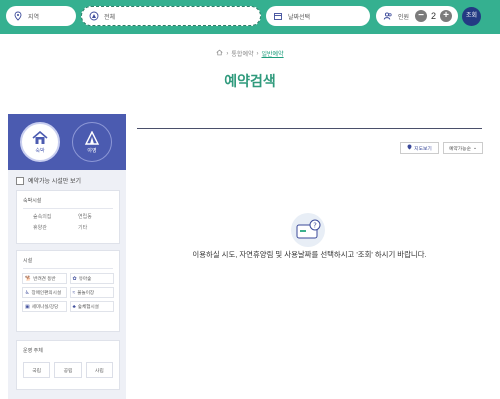 Image resolution: width=500 pixels, height=399 pixels. What do you see at coordinates (318, 16) in the screenshot?
I see `date-select: 날짜선택` at bounding box center [318, 16].